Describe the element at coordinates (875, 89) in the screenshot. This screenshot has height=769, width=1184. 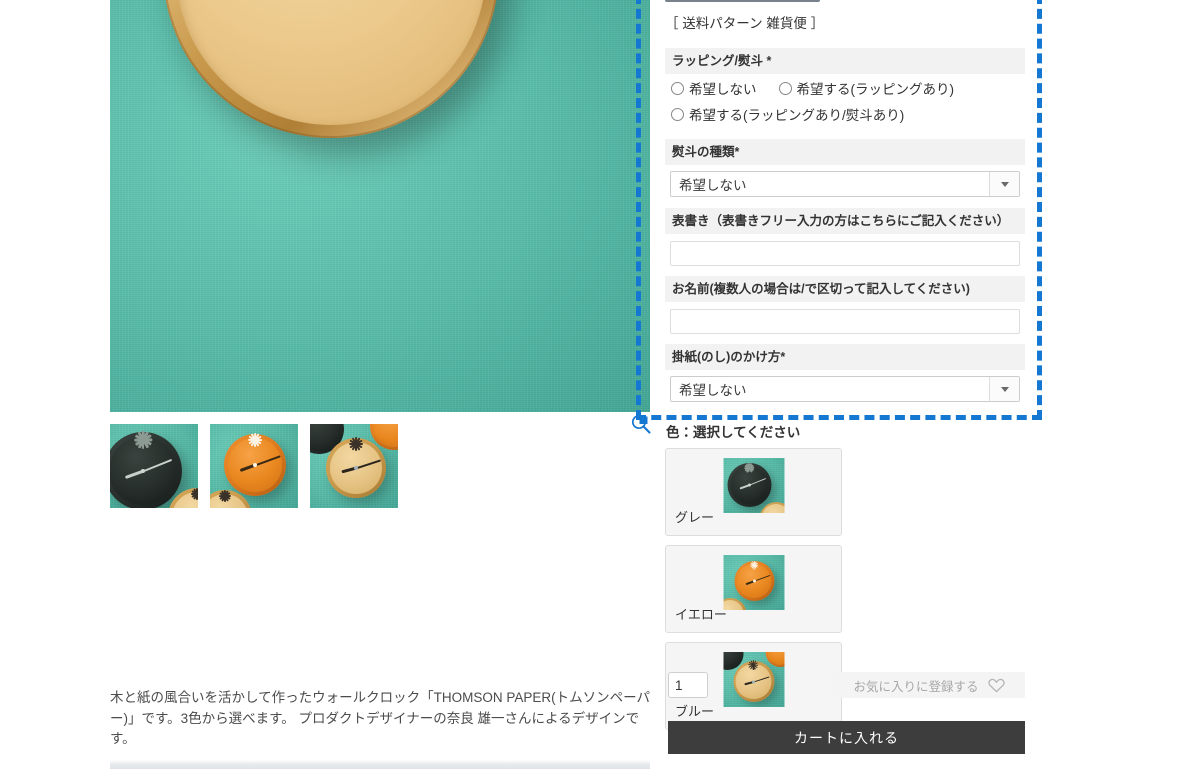
I see `radio-label: 希望する(ラッピングあり)` at that location.